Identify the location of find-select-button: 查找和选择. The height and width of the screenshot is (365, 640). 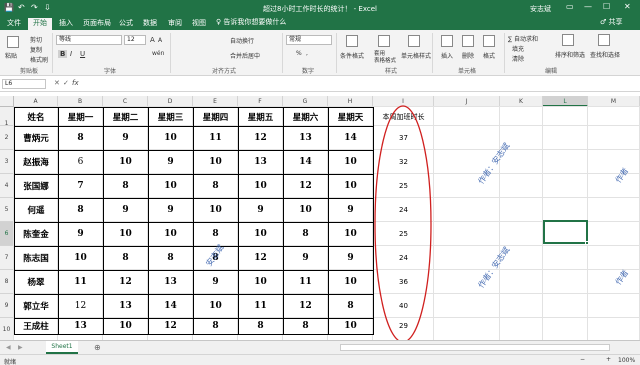
(605, 54).